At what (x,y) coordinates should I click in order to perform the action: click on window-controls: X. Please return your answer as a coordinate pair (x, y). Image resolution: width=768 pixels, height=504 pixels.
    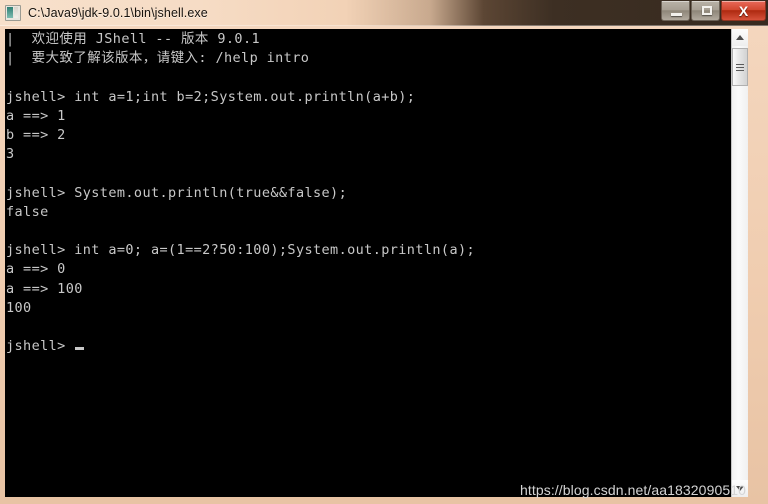
    Looking at the image, I should click on (713, 12).